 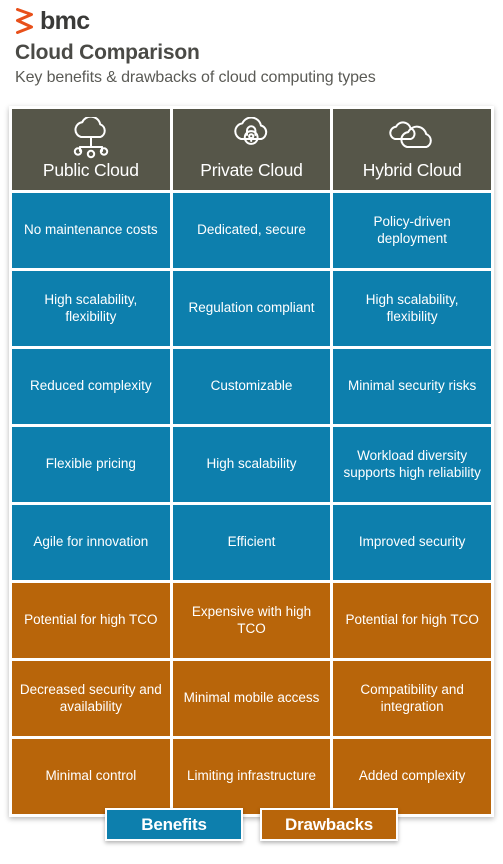 What do you see at coordinates (251, 386) in the screenshot?
I see `benefit-cell: Customizable` at bounding box center [251, 386].